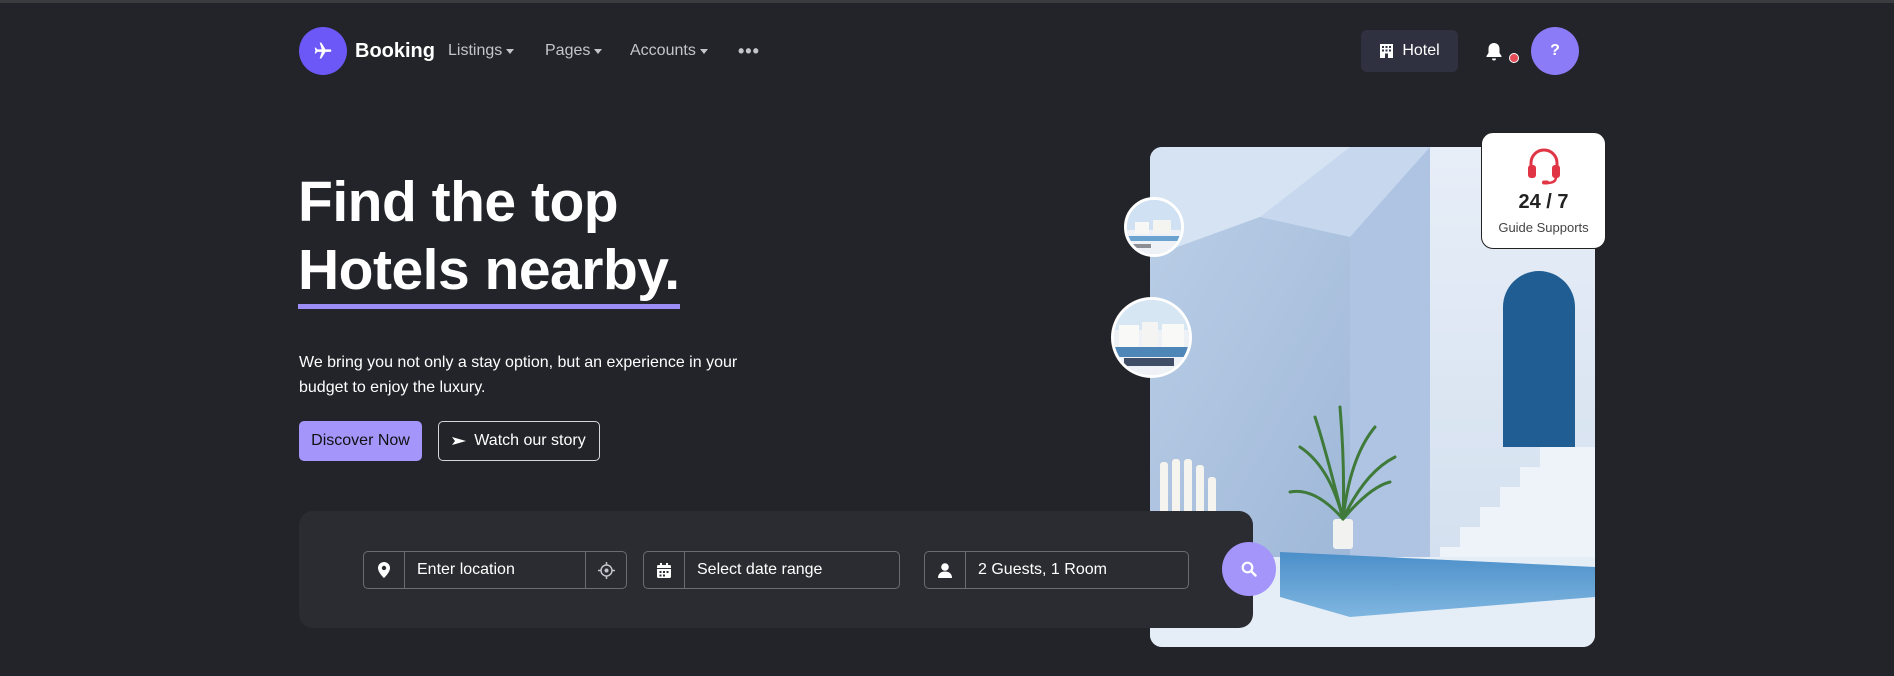 The image size is (1894, 676). I want to click on nav-accounts: Accounts, so click(669, 51).